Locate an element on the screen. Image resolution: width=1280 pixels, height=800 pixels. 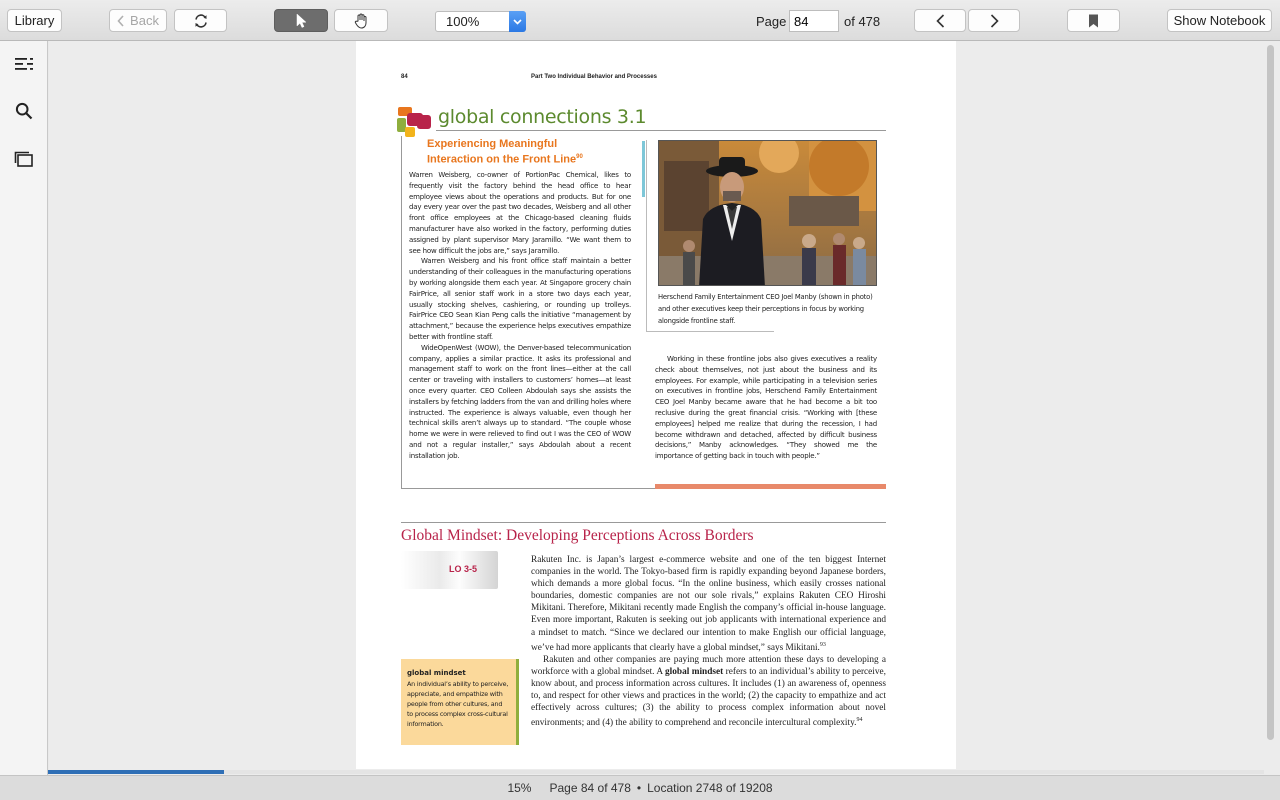
table-of-contents-button is located at coordinates (24, 64).